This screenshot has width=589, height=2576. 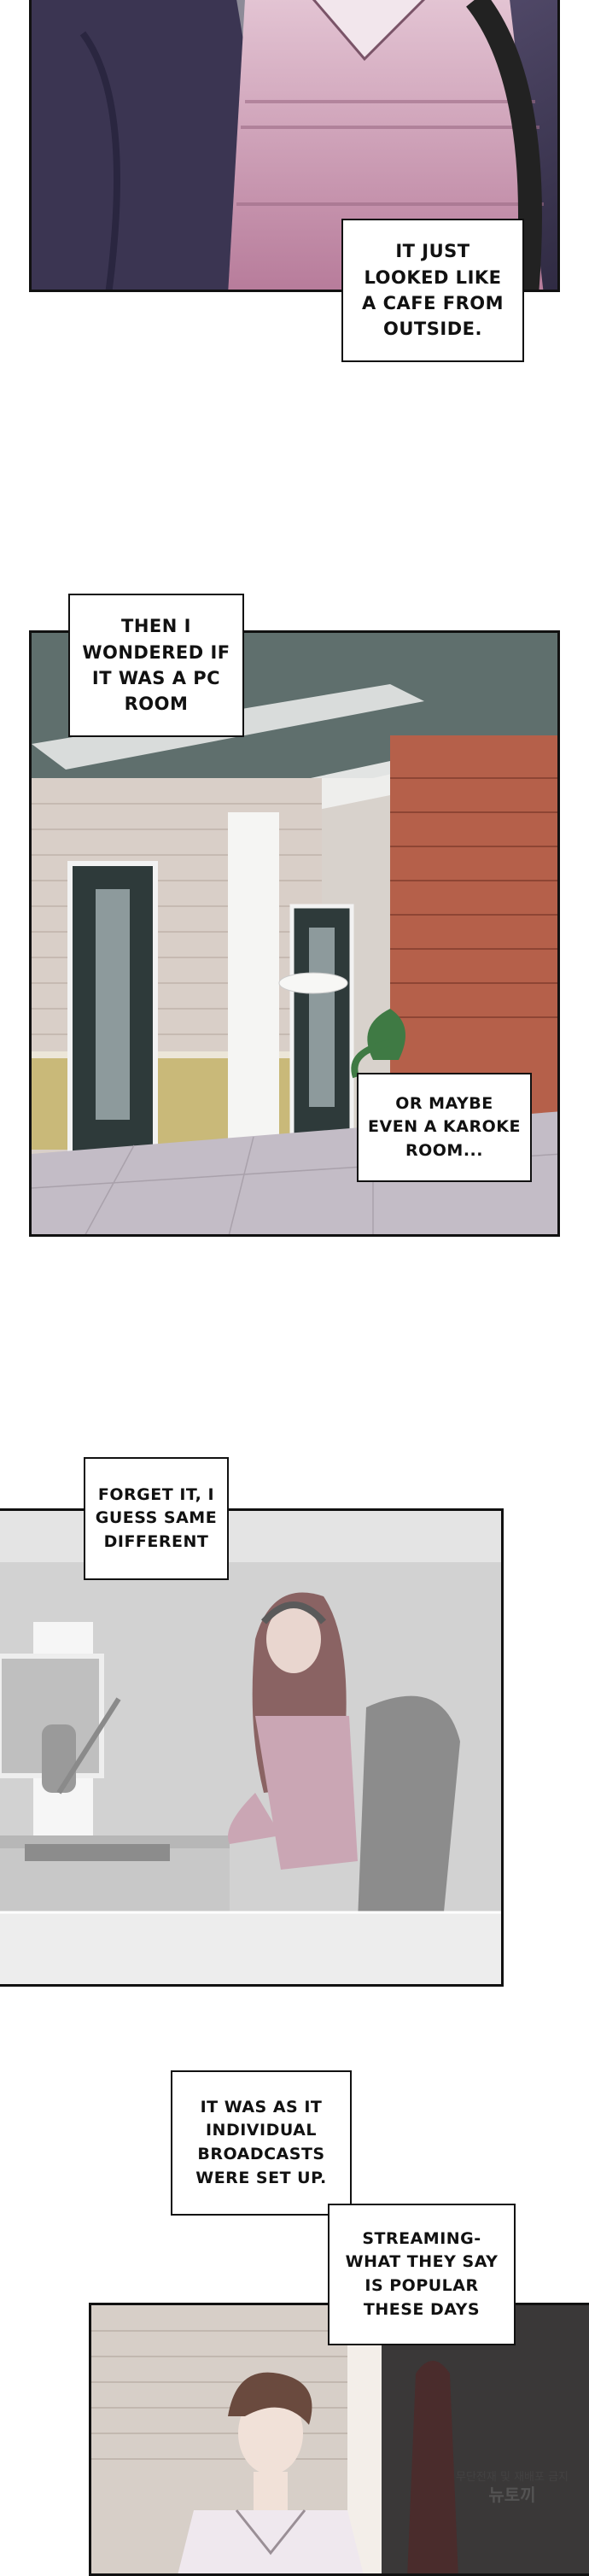 What do you see at coordinates (271, 2541) in the screenshot?
I see `boy-sweater` at bounding box center [271, 2541].